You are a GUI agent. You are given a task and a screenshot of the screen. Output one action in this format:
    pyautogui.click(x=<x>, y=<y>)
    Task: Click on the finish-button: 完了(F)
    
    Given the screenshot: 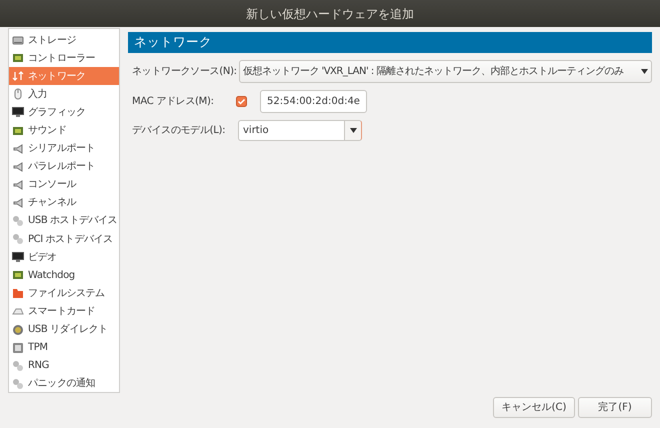 What is the action you would take?
    pyautogui.click(x=615, y=407)
    